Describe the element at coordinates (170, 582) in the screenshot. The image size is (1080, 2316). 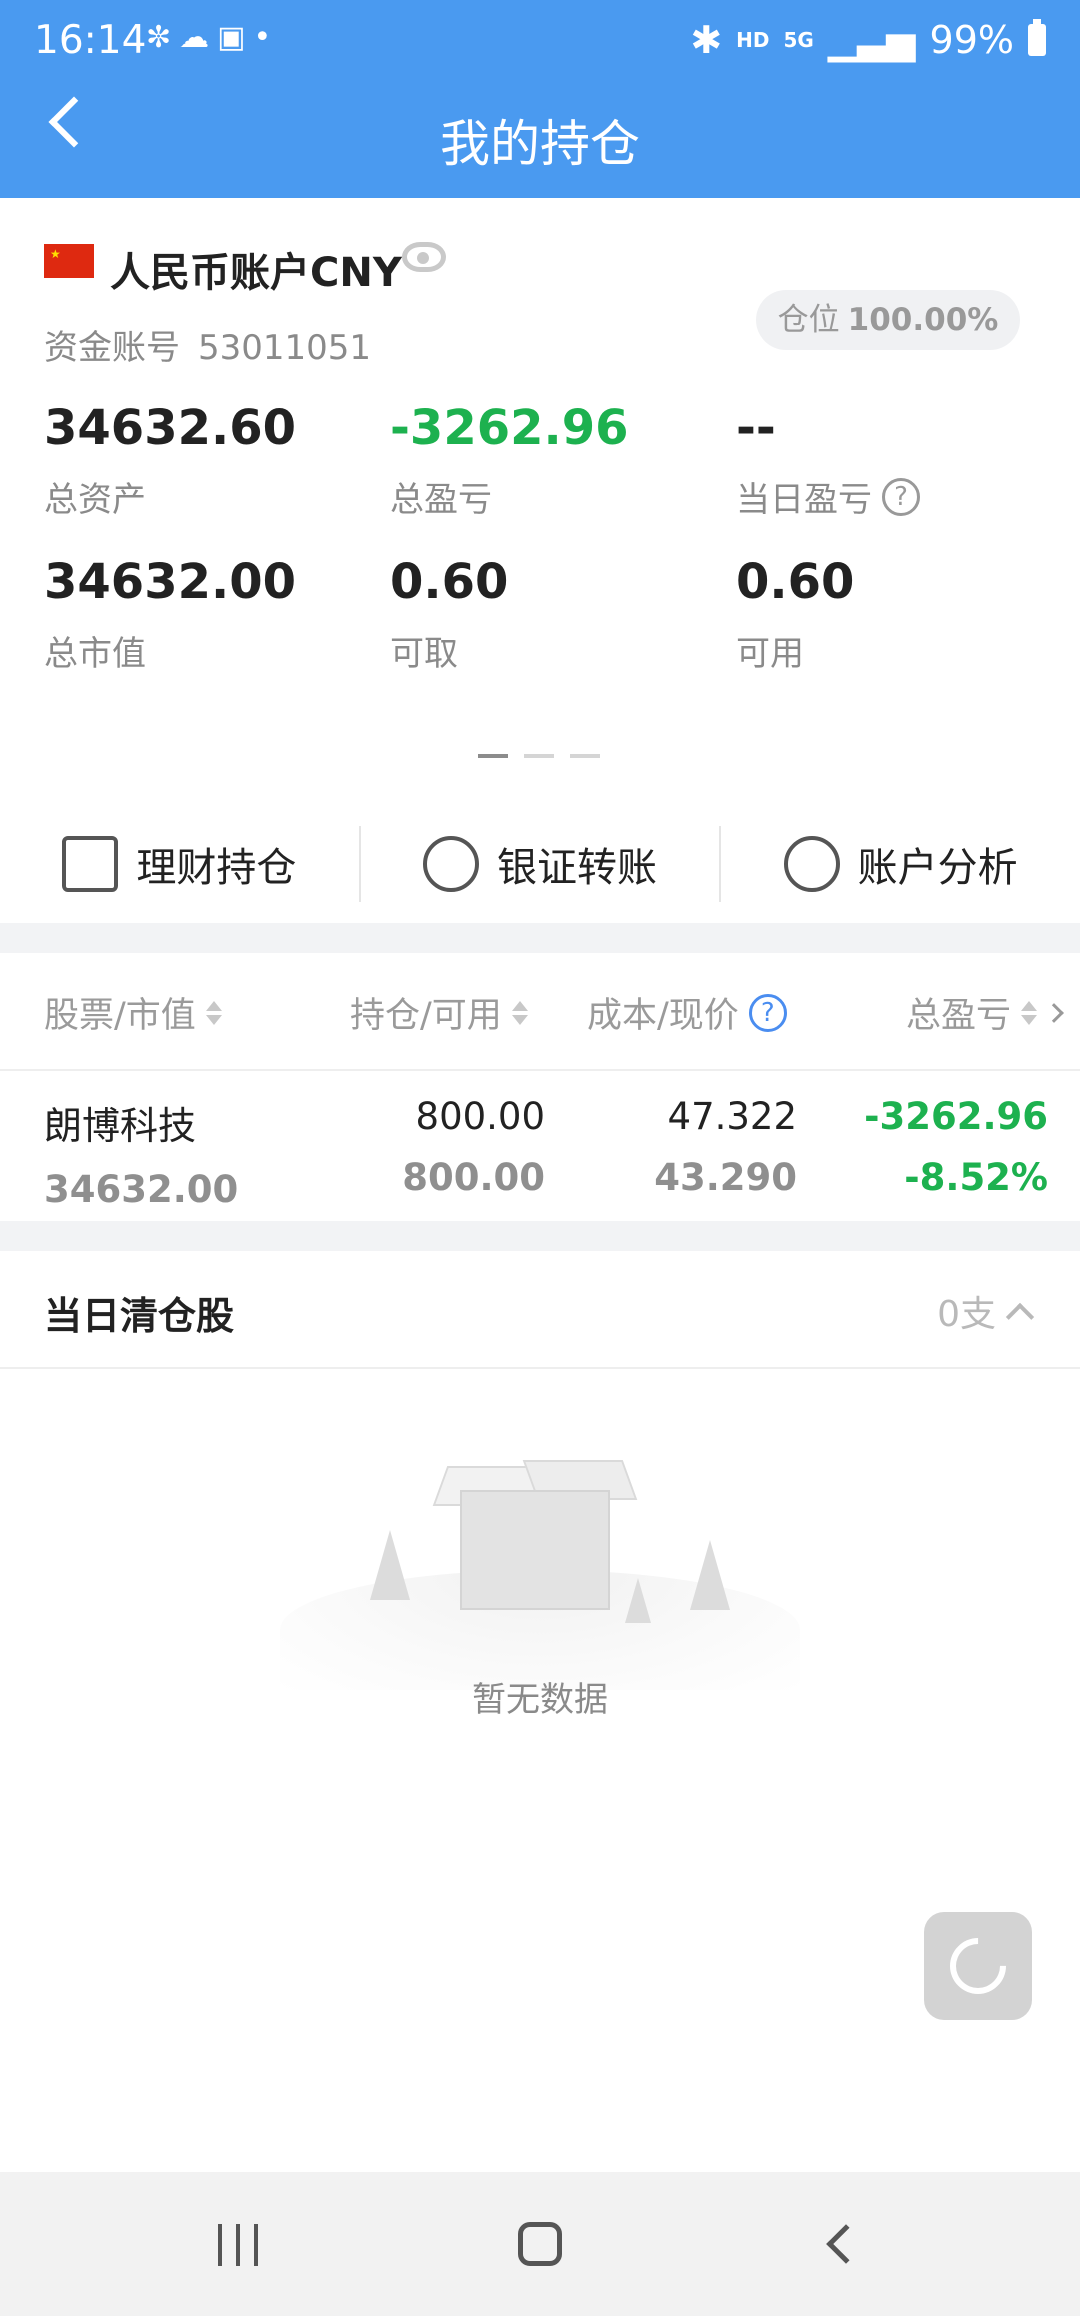
I see `metric-value: 34632.00` at that location.